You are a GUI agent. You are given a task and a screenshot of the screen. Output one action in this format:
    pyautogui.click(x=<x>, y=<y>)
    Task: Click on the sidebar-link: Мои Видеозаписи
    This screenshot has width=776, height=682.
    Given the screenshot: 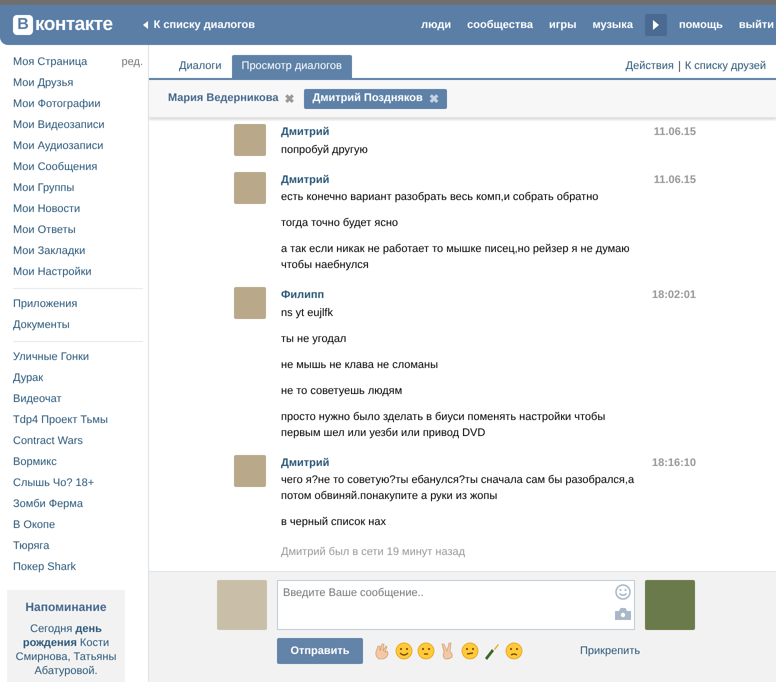 What is the action you would take?
    pyautogui.click(x=59, y=125)
    